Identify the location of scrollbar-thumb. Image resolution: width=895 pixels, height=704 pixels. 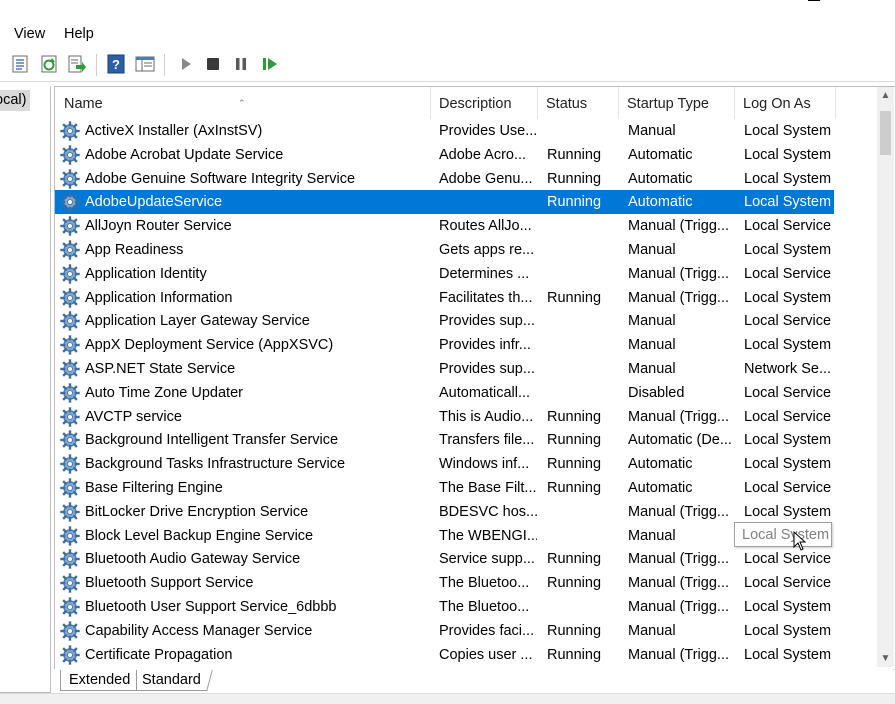
(885, 133).